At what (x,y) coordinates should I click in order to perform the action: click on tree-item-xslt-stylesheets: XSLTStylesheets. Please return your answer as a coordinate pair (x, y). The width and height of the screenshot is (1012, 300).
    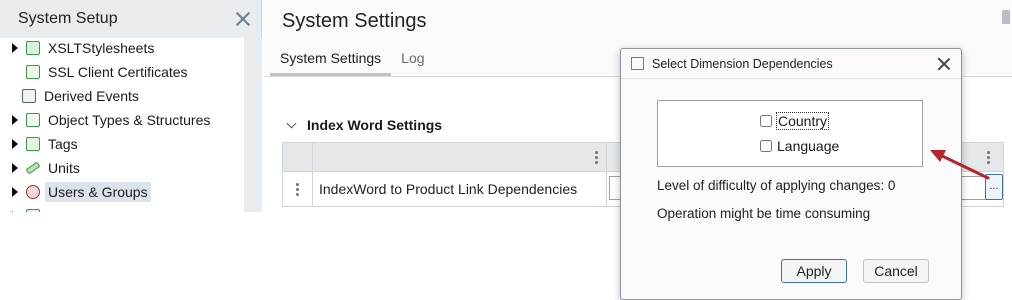
    Looking at the image, I should click on (78, 49).